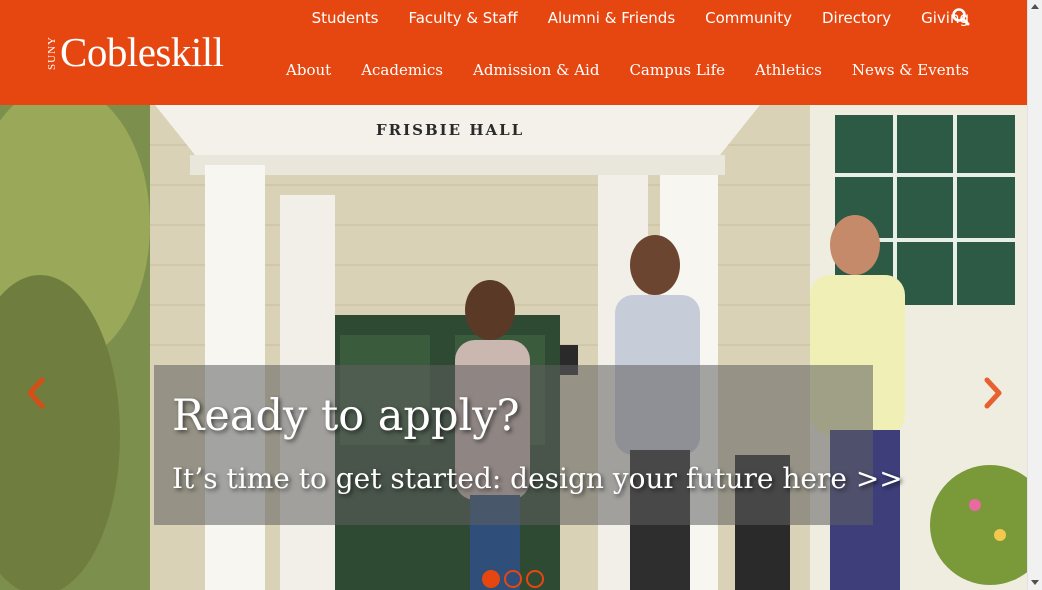 This screenshot has height=590, width=1042. What do you see at coordinates (1035, 582) in the screenshot?
I see `scroll-down-arrow-icon` at bounding box center [1035, 582].